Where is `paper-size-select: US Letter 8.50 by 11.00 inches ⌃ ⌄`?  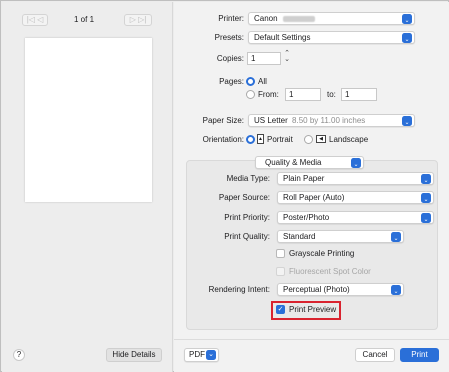
paper-size-select: US Letter 8.50 by 11.00 inches ⌃ ⌄ is located at coordinates (331, 120).